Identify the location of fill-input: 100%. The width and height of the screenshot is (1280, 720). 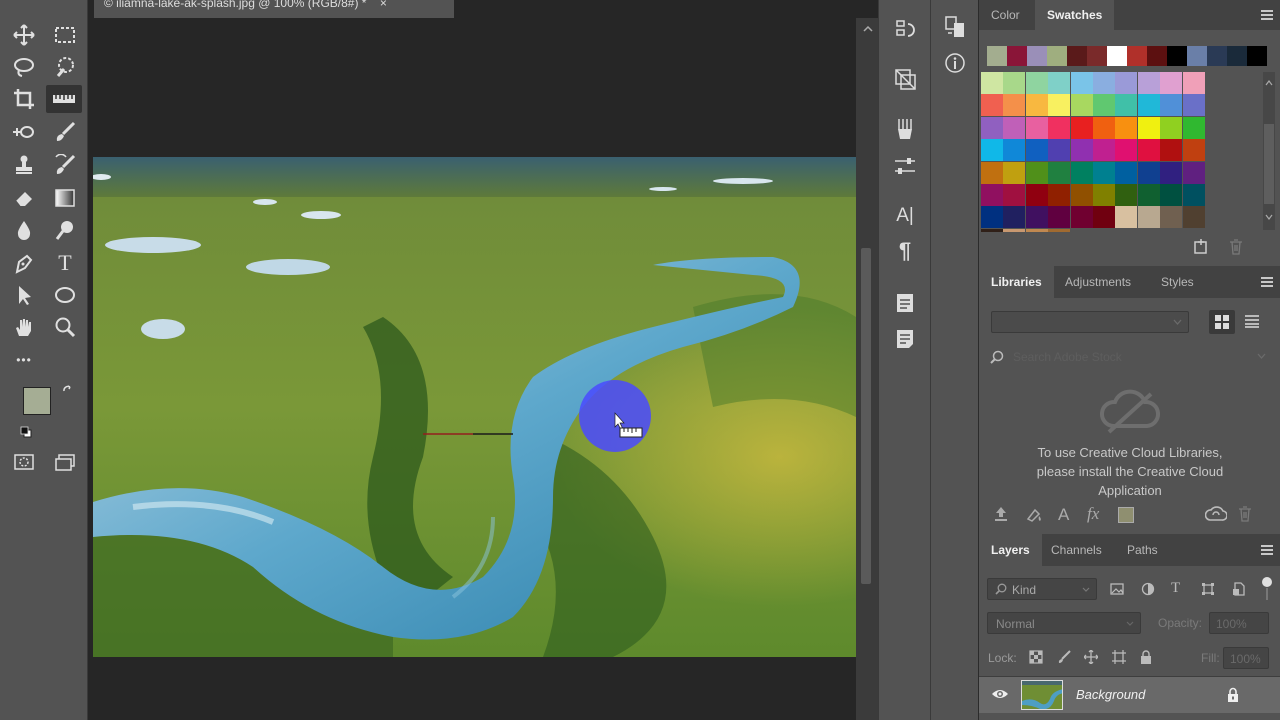
(1246, 658).